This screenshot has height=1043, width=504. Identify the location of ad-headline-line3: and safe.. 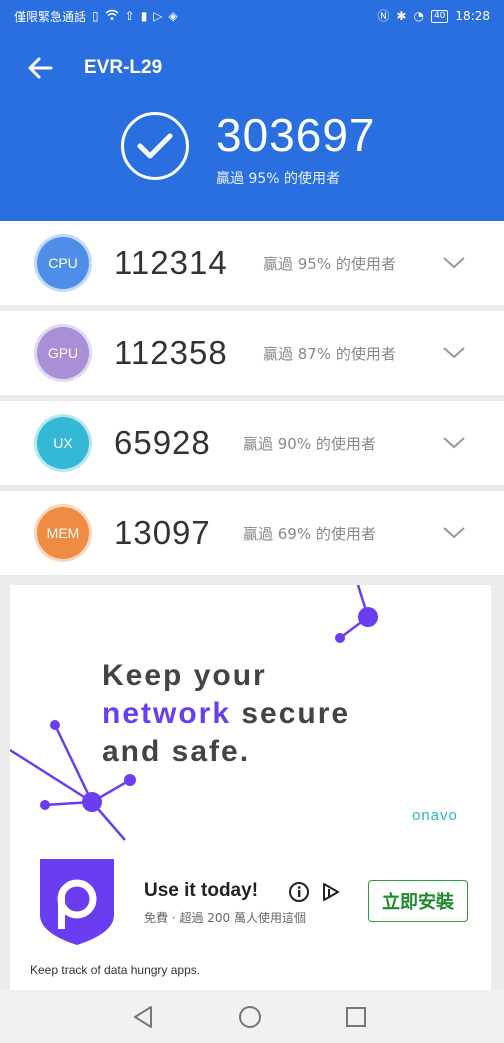
(176, 751).